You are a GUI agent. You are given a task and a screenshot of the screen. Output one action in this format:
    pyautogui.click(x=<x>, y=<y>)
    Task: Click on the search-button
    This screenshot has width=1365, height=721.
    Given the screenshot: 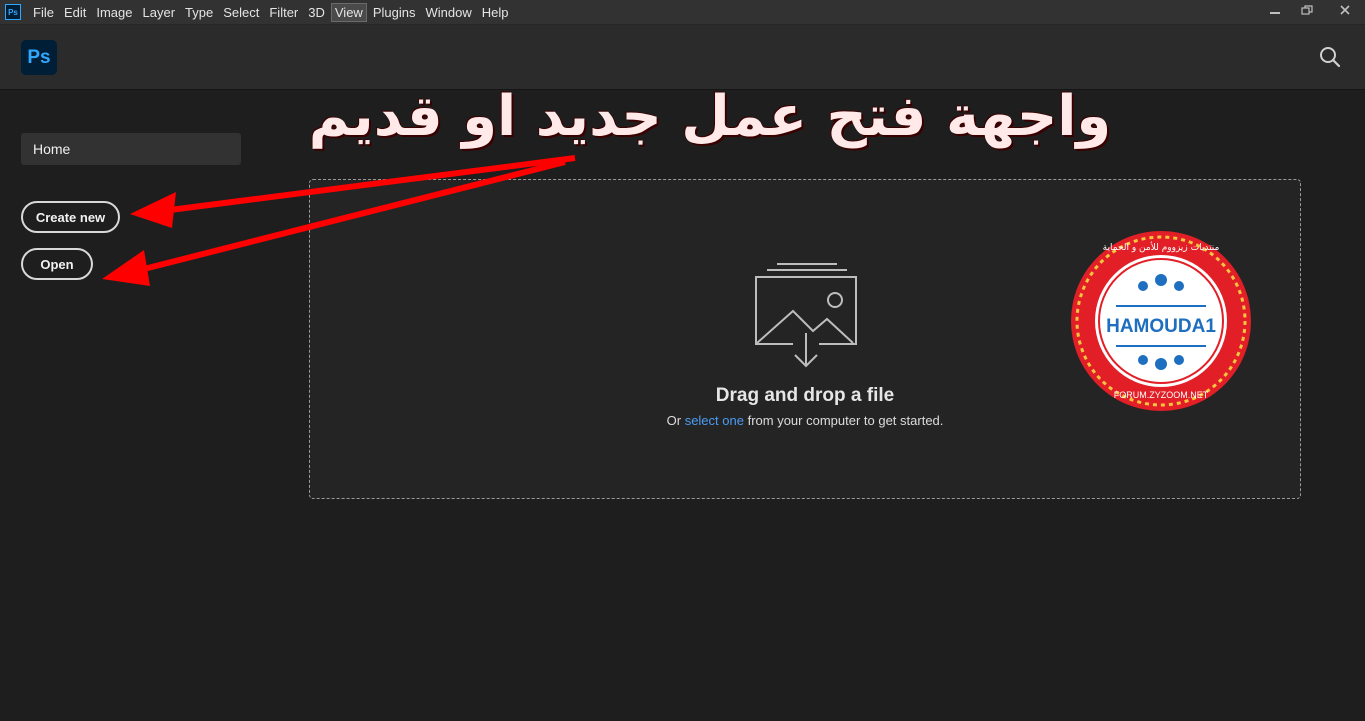 What is the action you would take?
    pyautogui.click(x=1330, y=57)
    